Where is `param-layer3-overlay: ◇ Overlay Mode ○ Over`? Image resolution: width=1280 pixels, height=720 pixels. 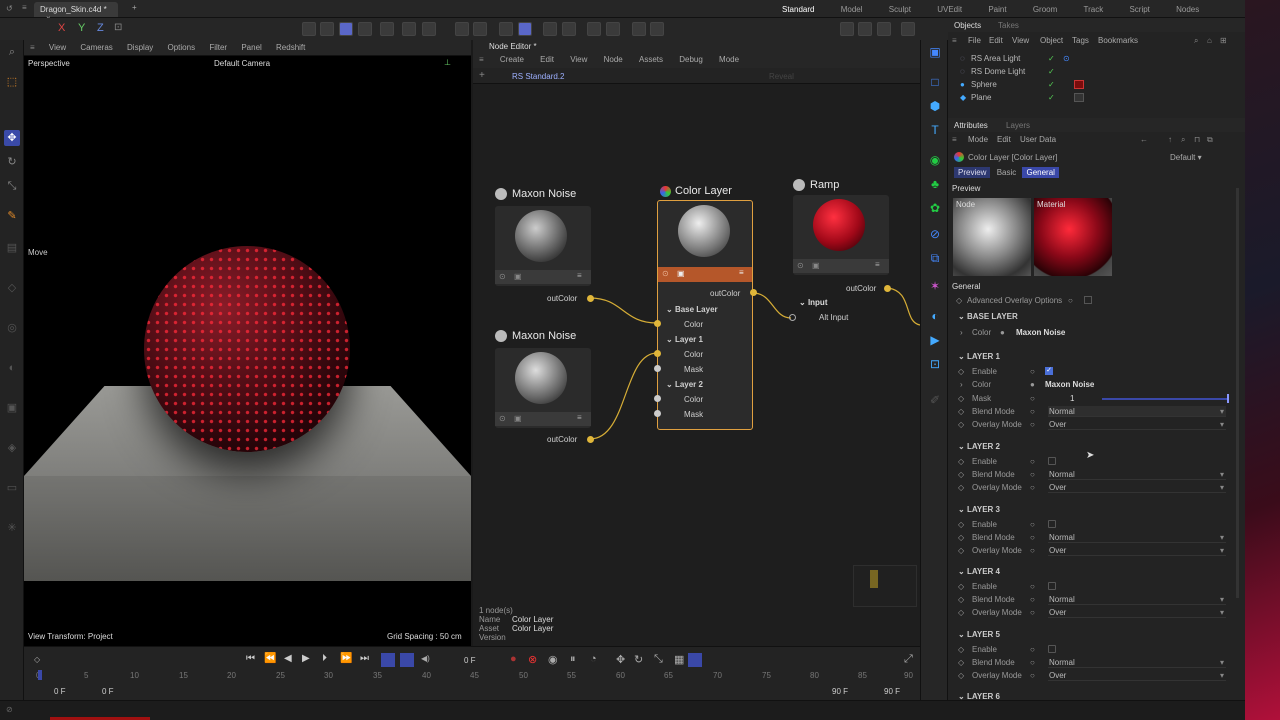 param-layer3-overlay: ◇ Overlay Mode ○ Over is located at coordinates (1096, 550).